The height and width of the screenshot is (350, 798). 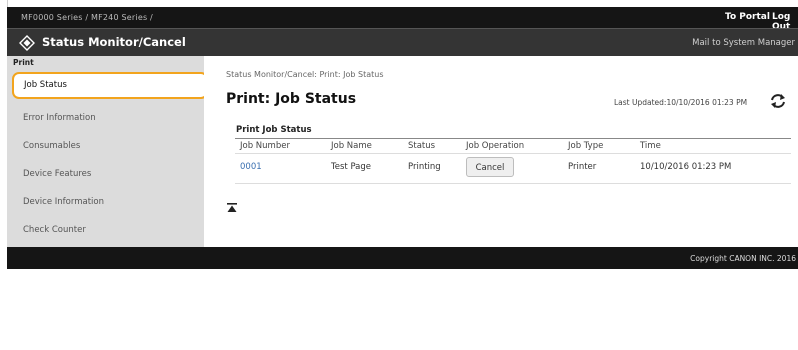 I want to click on sidebar-item-job-status: Job Status, so click(x=110, y=85).